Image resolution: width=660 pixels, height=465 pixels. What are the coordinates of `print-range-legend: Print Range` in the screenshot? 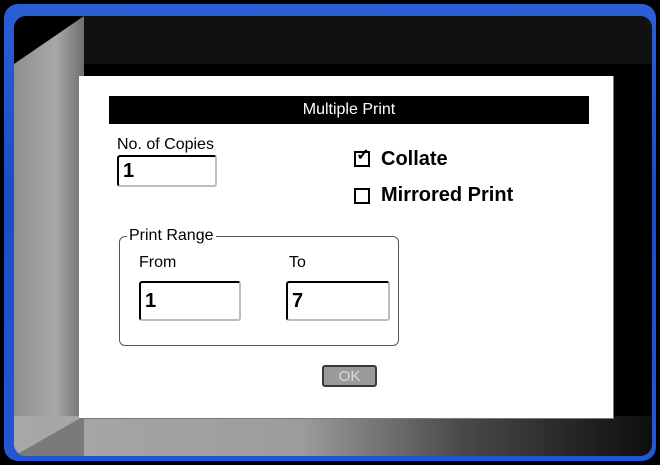 It's located at (171, 236).